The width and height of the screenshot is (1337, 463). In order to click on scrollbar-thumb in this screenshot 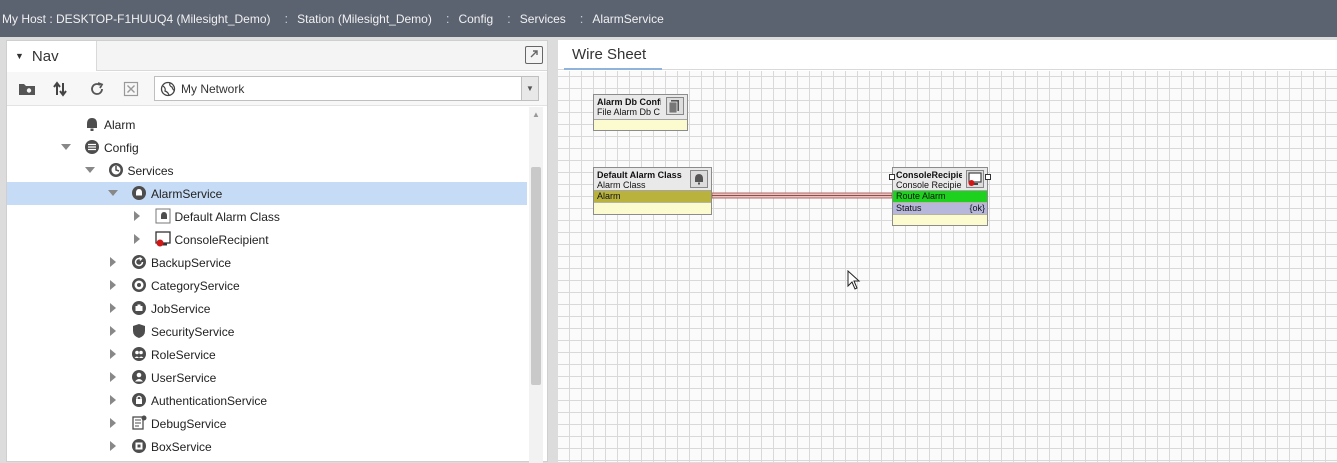, I will do `click(536, 276)`.